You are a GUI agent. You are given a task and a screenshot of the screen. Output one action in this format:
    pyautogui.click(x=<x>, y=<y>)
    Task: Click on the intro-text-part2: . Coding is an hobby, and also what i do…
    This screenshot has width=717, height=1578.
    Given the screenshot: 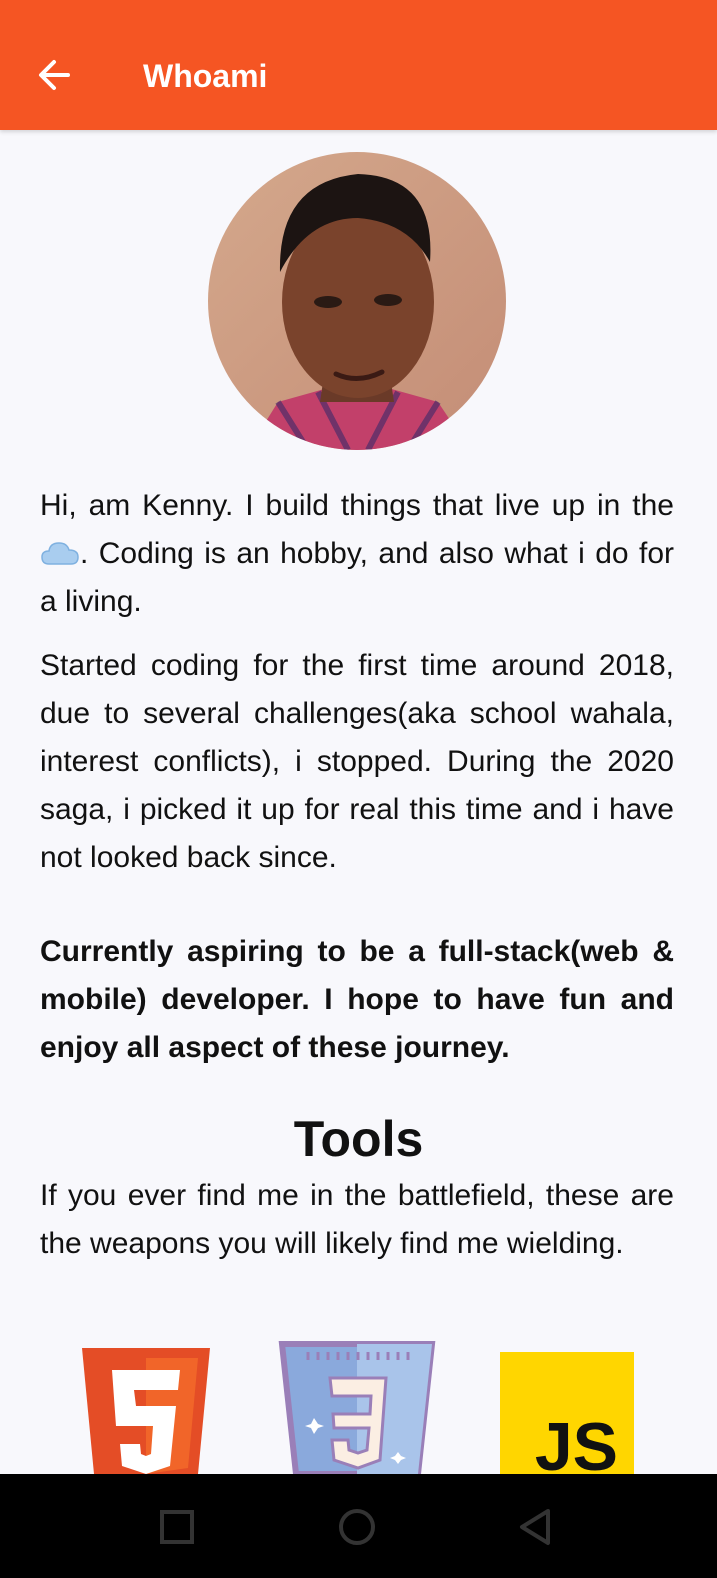 What is the action you would take?
    pyautogui.click(x=357, y=577)
    